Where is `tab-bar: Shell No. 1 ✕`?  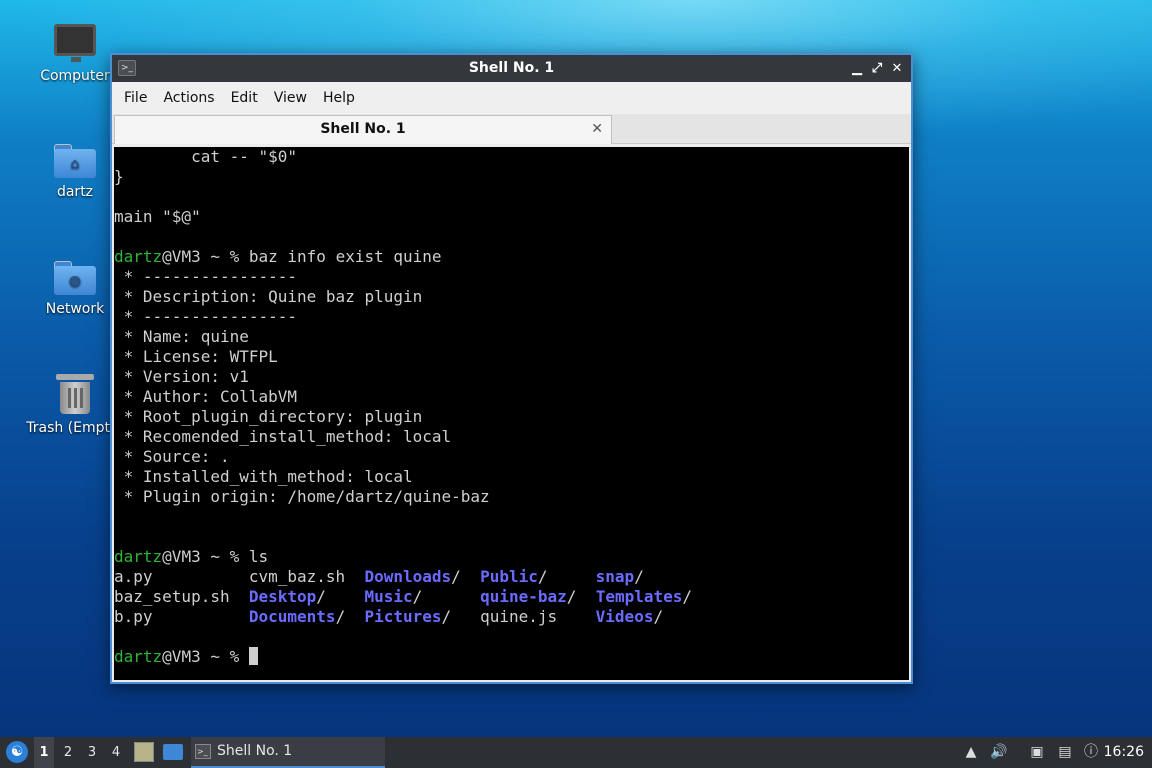 tab-bar: Shell No. 1 ✕ is located at coordinates (511, 129).